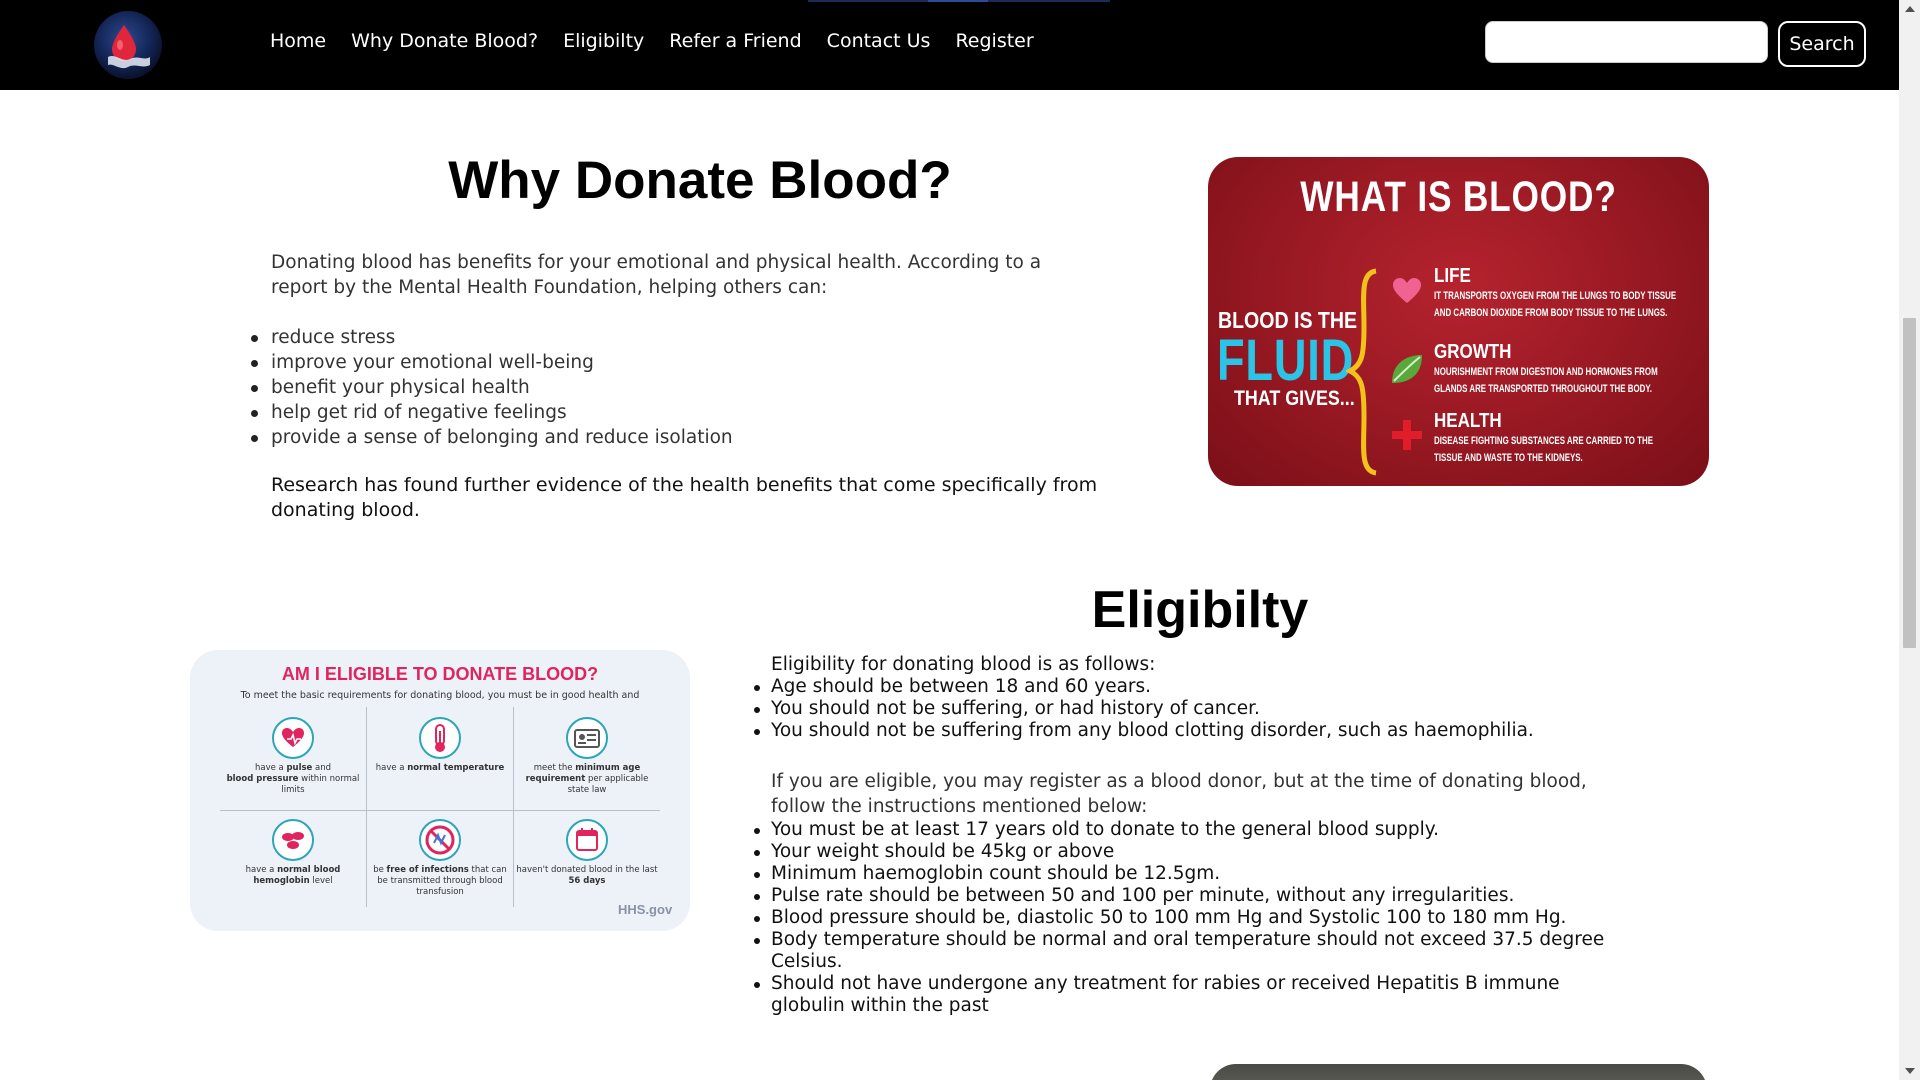 The image size is (1920, 1080). Describe the element at coordinates (587, 738) in the screenshot. I see `id-card-icon` at that location.